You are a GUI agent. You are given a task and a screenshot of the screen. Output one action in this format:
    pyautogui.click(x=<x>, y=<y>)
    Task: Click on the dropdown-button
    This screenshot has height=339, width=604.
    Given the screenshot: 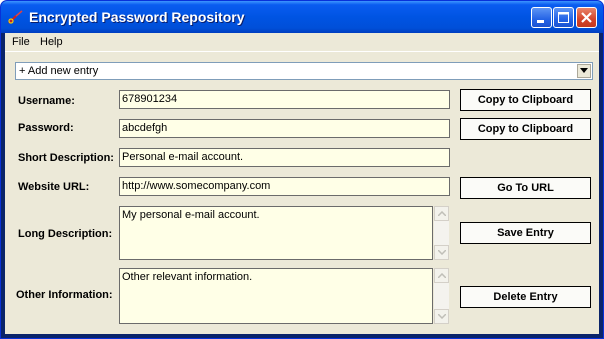 What is the action you would take?
    pyautogui.click(x=584, y=71)
    